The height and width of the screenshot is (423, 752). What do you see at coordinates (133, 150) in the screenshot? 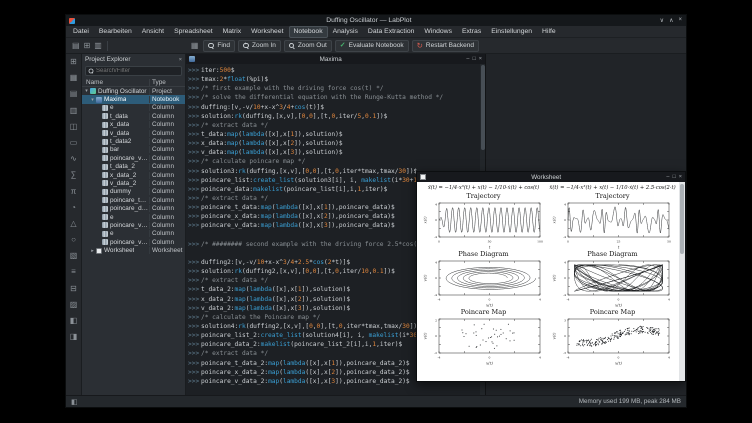
I see `tree-item-bar: bar Column` at bounding box center [133, 150].